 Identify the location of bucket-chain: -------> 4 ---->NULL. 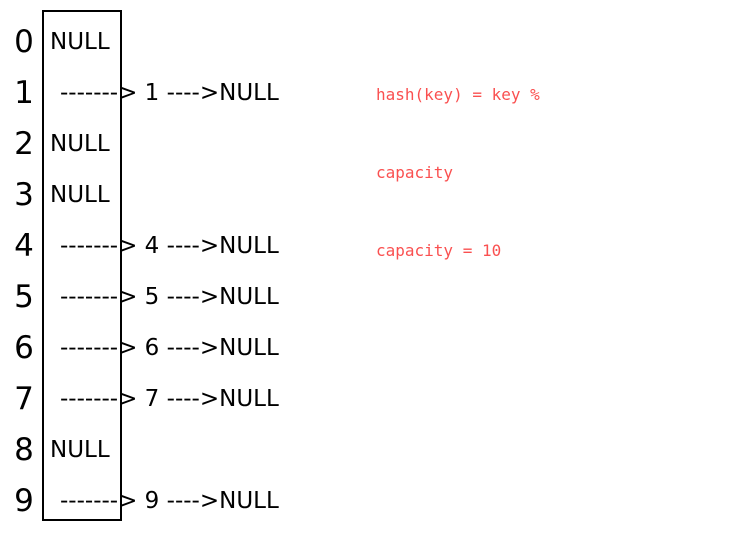
(169, 246).